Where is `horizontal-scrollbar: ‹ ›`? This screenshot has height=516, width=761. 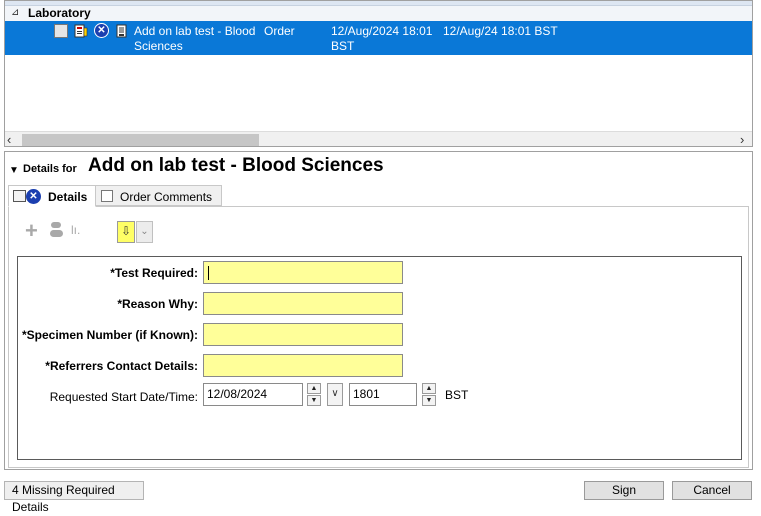
horizontal-scrollbar: ‹ › is located at coordinates (378, 138).